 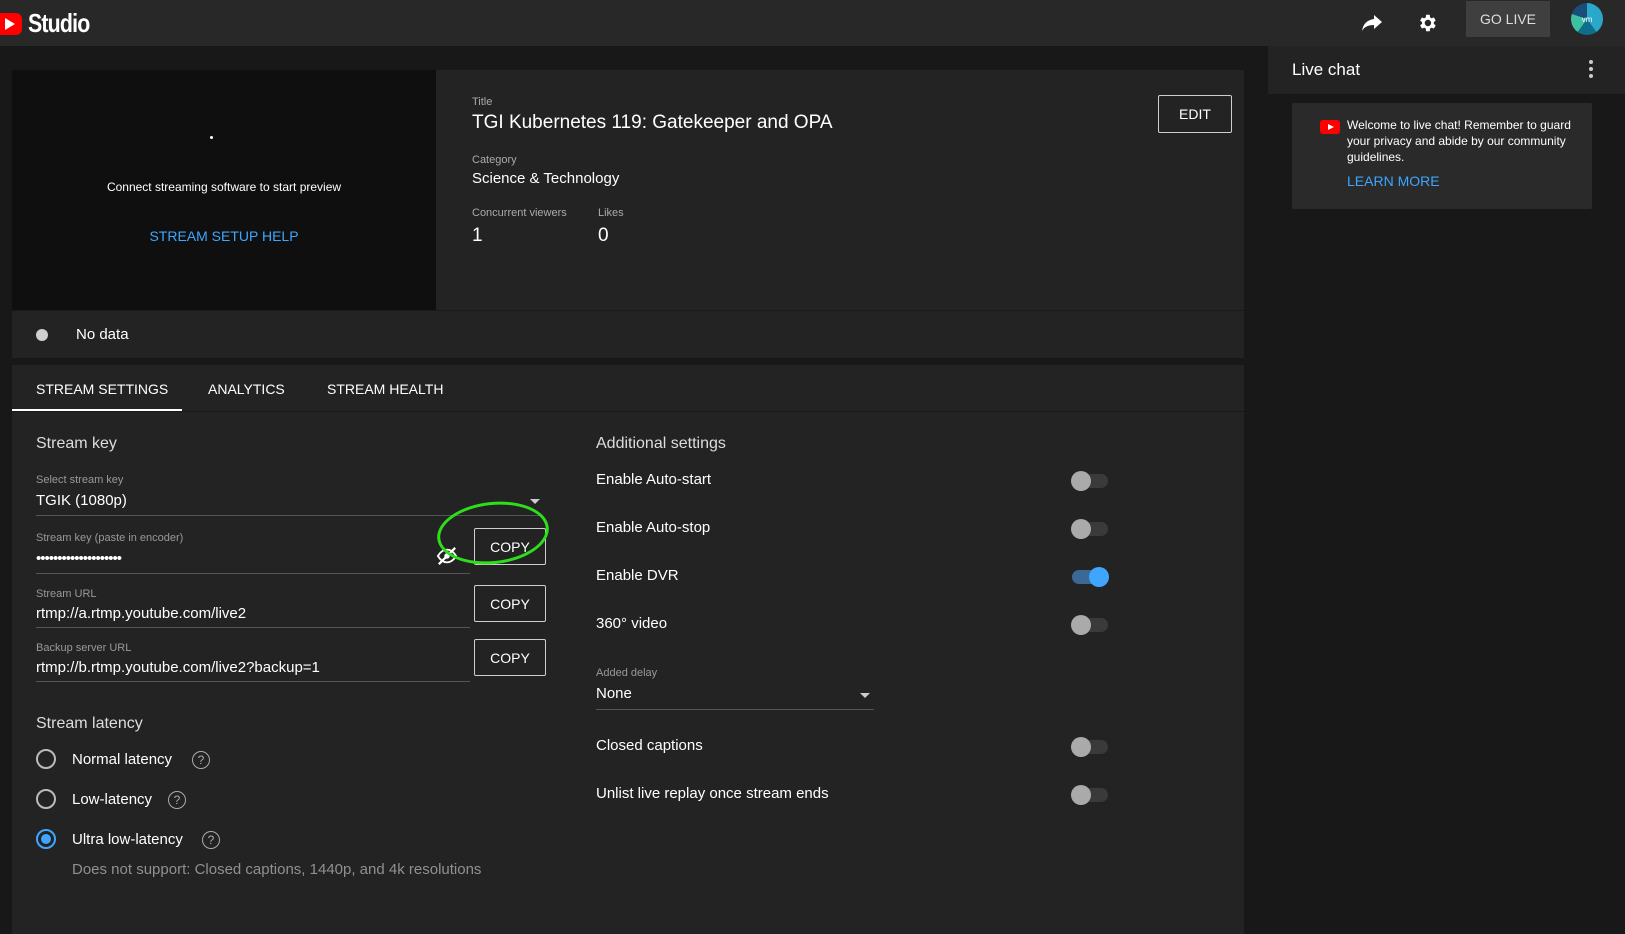 What do you see at coordinates (84, 648) in the screenshot?
I see `backup-url-label: Backup server URL` at bounding box center [84, 648].